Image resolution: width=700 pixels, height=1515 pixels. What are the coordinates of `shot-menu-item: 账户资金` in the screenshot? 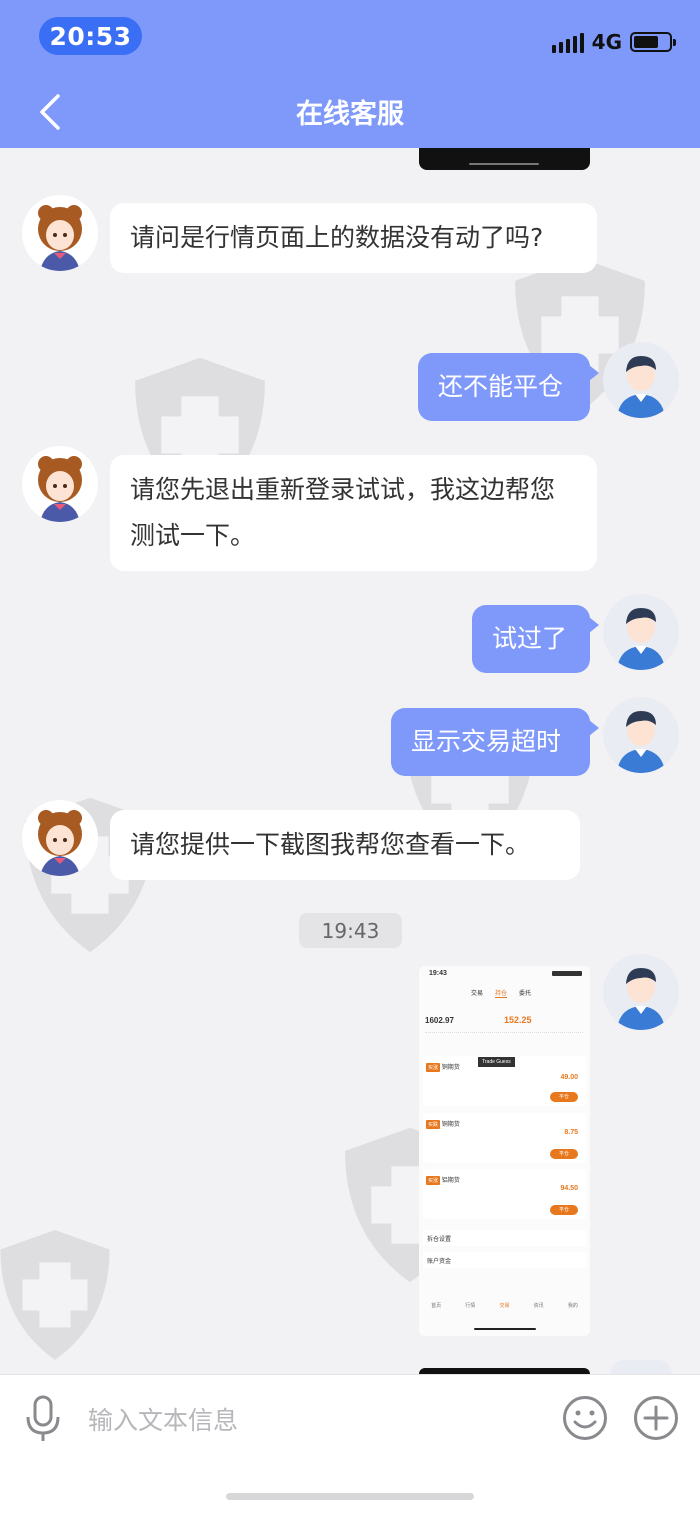 It's located at (504, 1260).